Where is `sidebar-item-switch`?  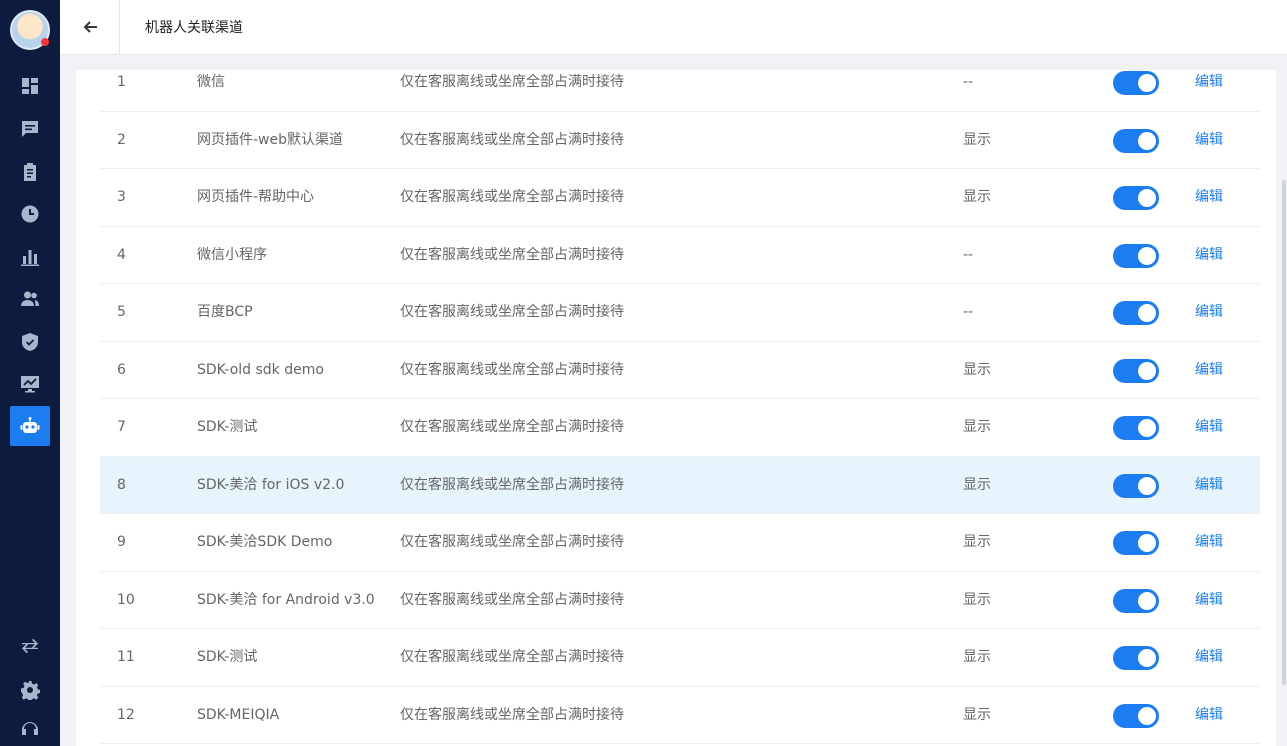
sidebar-item-switch is located at coordinates (30, 646).